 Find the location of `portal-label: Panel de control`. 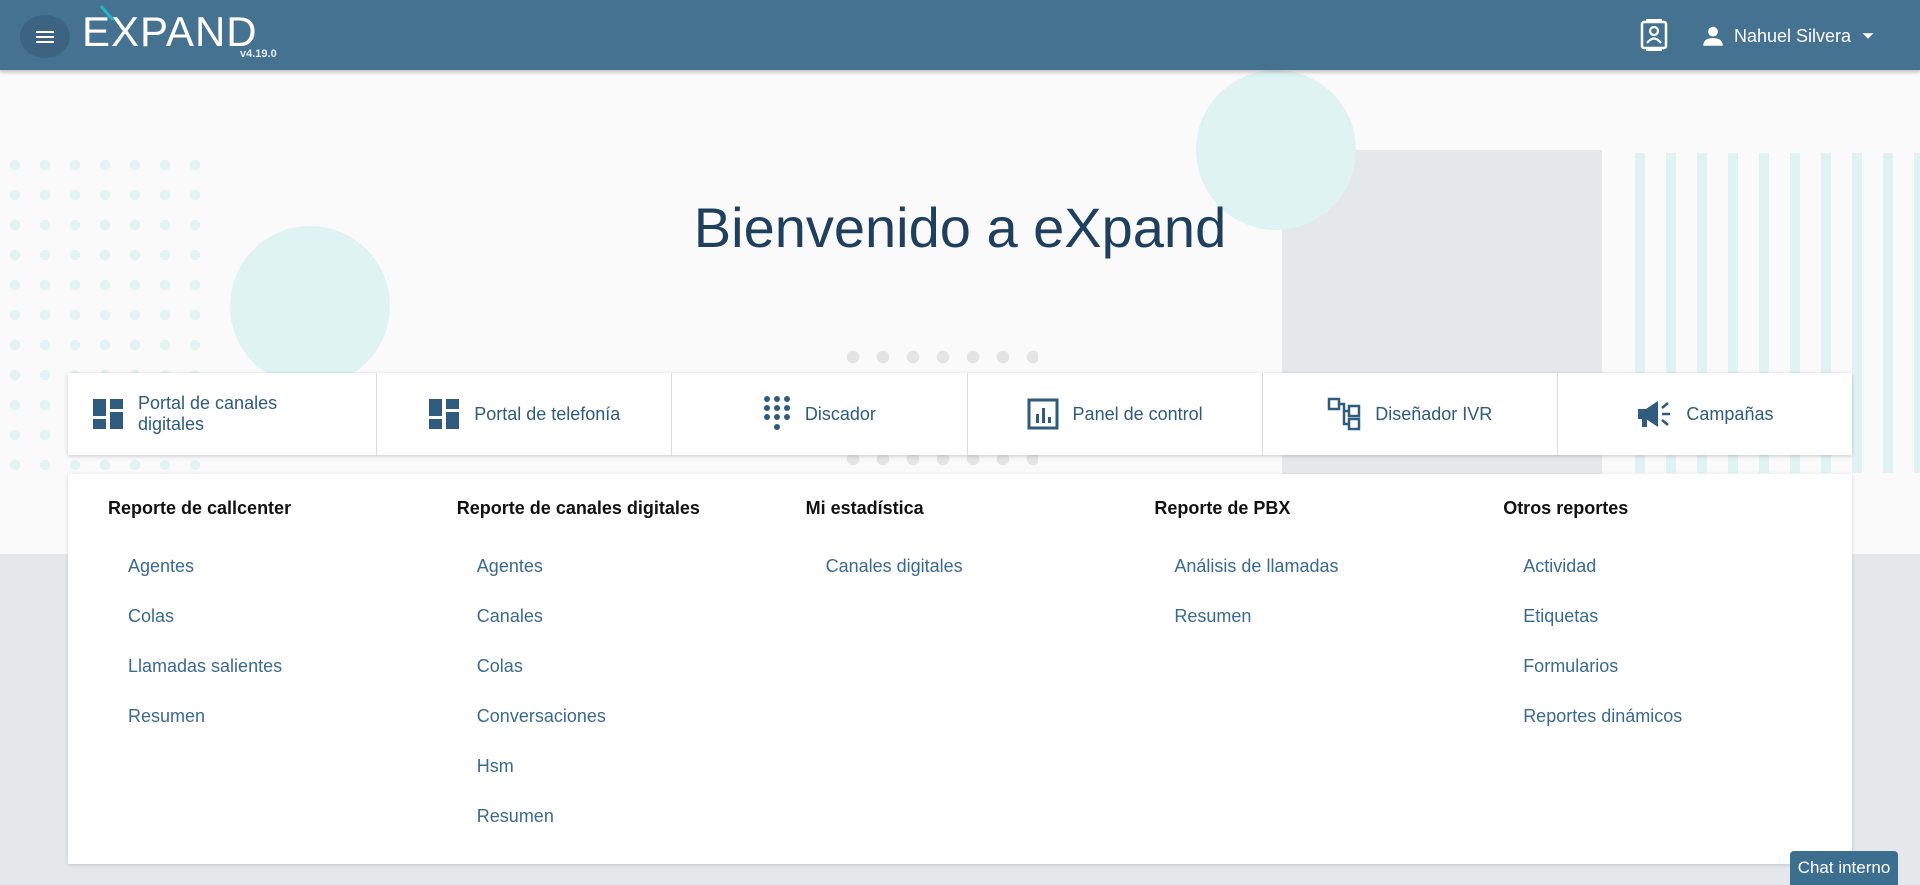

portal-label: Panel de control is located at coordinates (1137, 413).